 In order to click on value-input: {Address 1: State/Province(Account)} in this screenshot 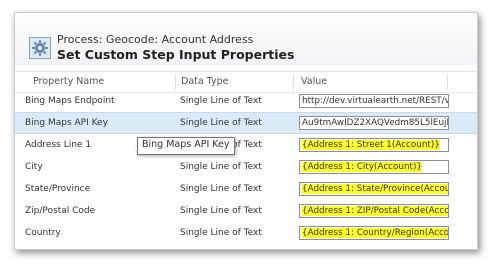, I will do `click(374, 189)`.